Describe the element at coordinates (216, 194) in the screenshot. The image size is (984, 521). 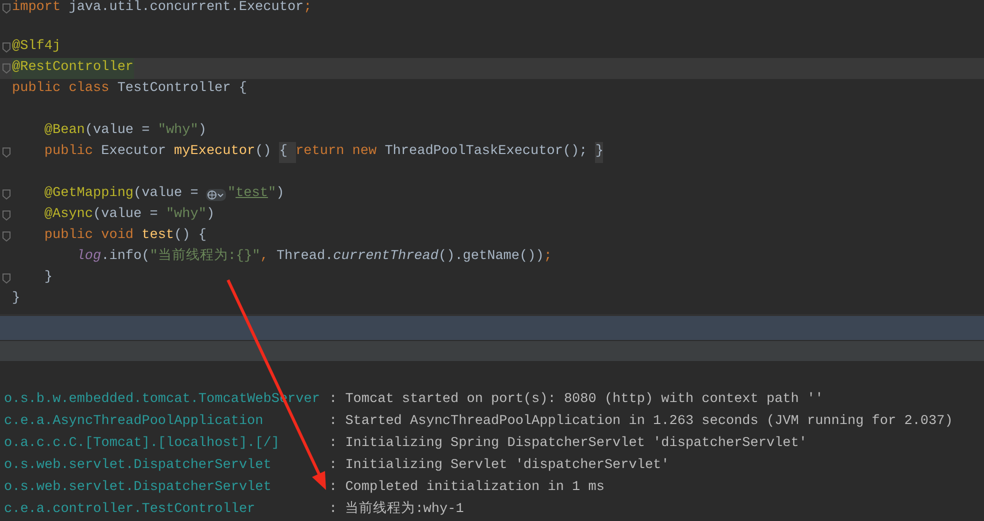
I see `globe-dropdown-icon` at that location.